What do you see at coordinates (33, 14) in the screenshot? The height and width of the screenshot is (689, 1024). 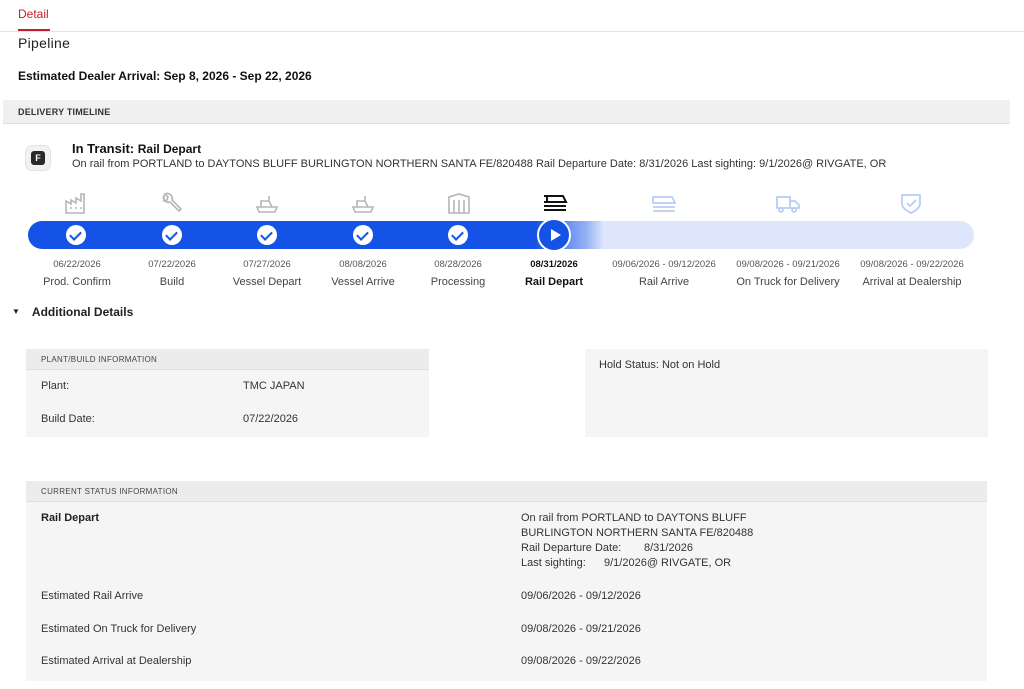 I see `tab-detail: Detail` at bounding box center [33, 14].